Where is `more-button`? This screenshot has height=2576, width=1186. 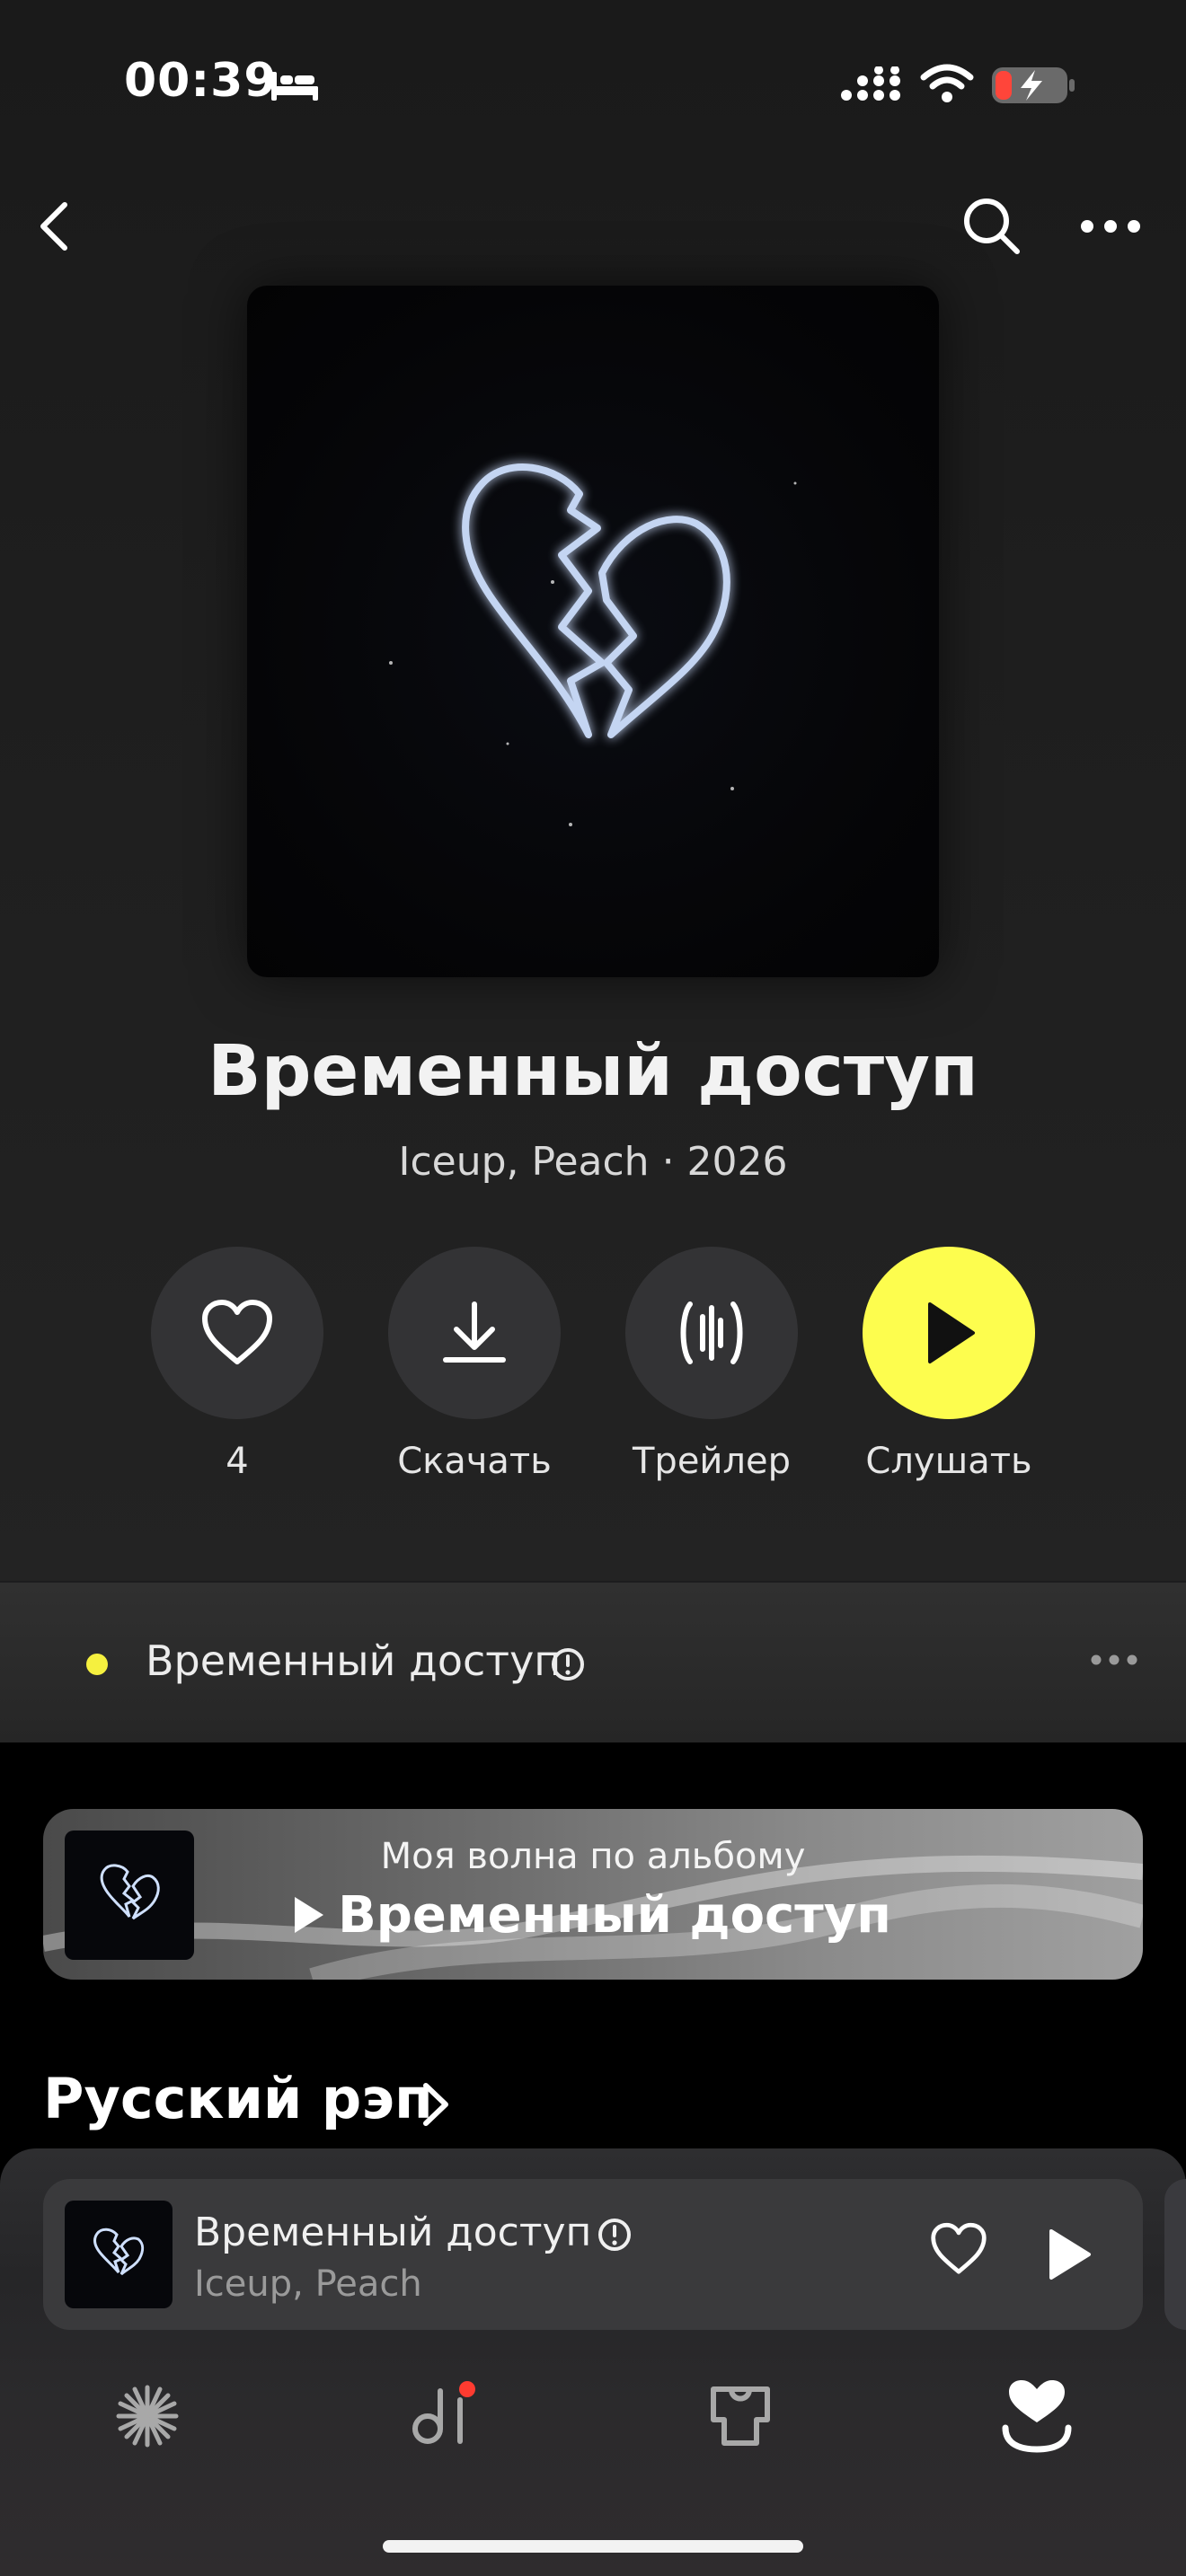 more-button is located at coordinates (1110, 226).